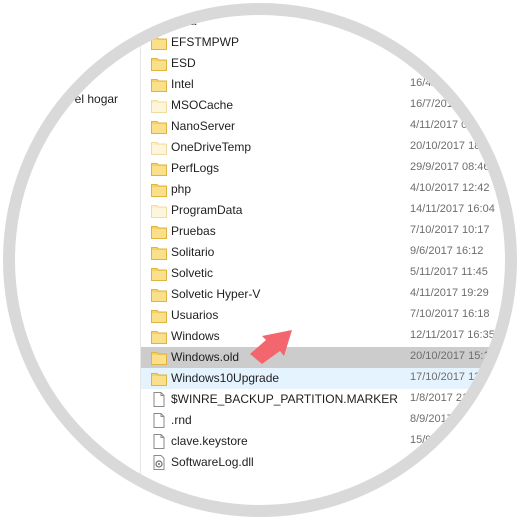 This screenshot has height=520, width=520. I want to click on file-name: Usuarios, so click(195, 315).